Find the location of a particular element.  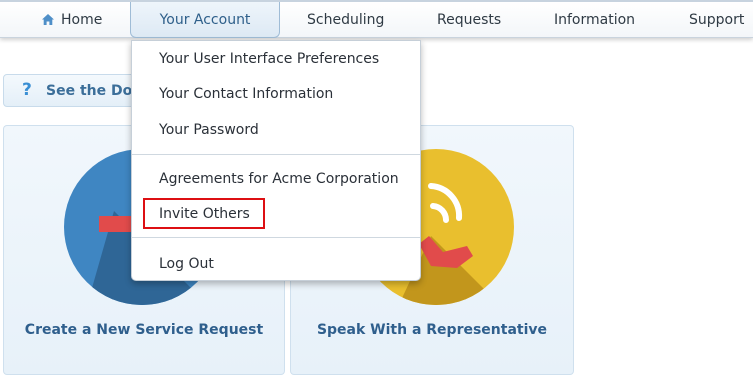

nav-support-label: Support is located at coordinates (717, 20).